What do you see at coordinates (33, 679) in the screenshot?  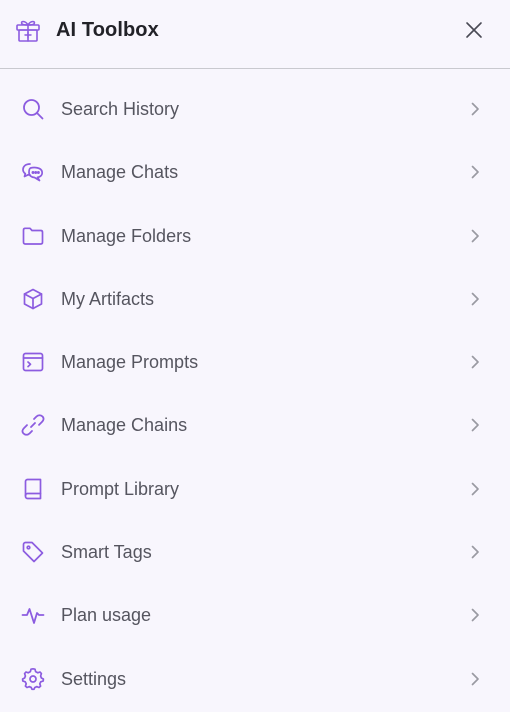 I see `gear-icon` at bounding box center [33, 679].